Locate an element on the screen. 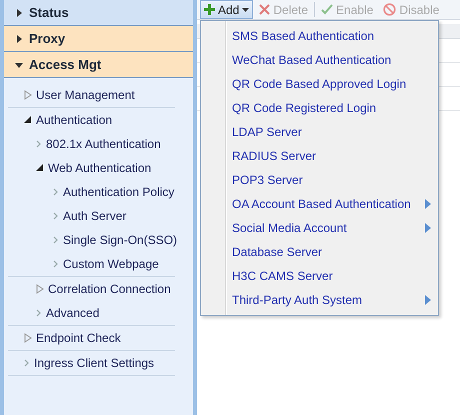 The height and width of the screenshot is (415, 460). menu-item: Database Server is located at coordinates (319, 252).